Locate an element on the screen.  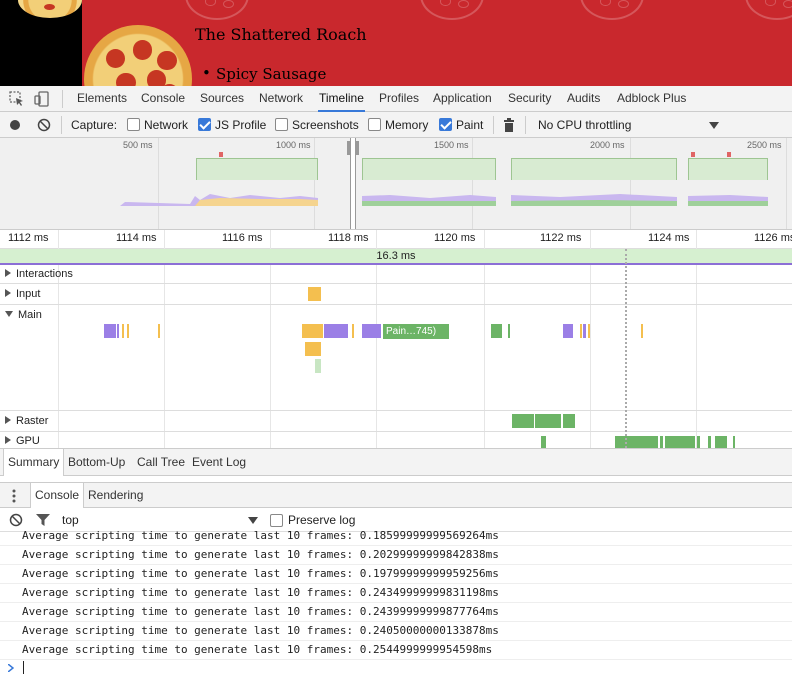
memory-checkbox is located at coordinates (374, 124).